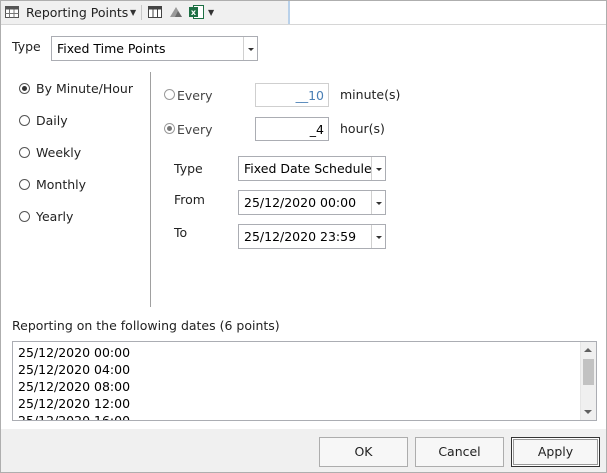  What do you see at coordinates (52, 120) in the screenshot?
I see `radio-label-daily: Daily` at bounding box center [52, 120].